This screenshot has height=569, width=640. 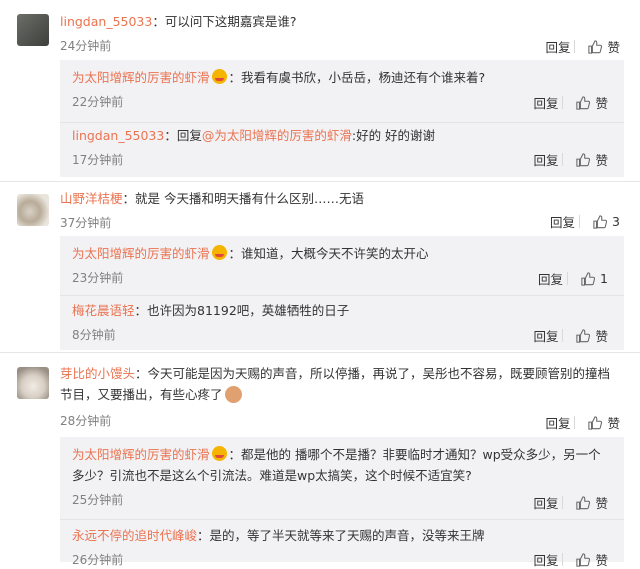 I want to click on reply-body: ：也许因为81192吧，英雄牺牲的日子, so click(x=242, y=310).